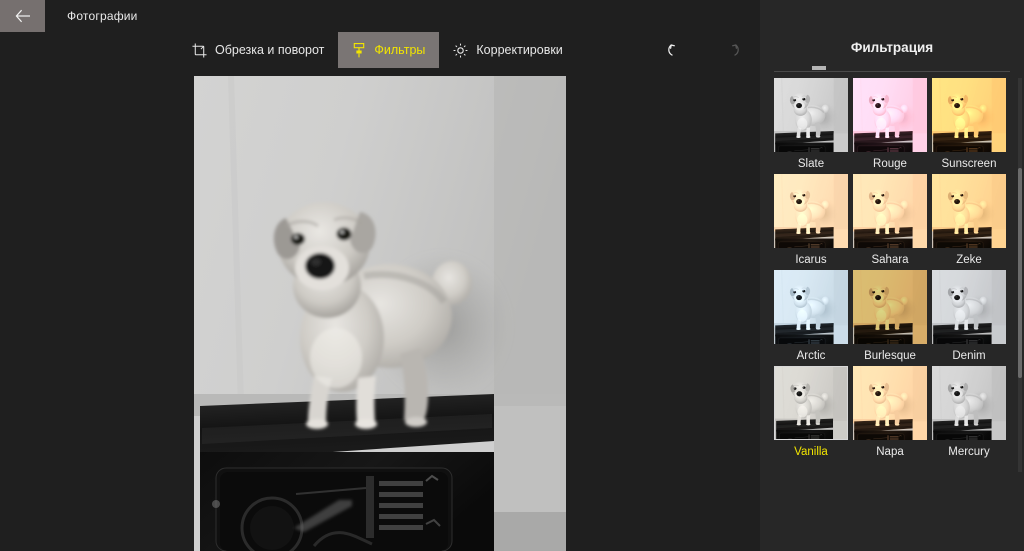 Image resolution: width=1024 pixels, height=551 pixels. I want to click on tab-crop-rotate-label: Обрезка и поворот, so click(270, 50).